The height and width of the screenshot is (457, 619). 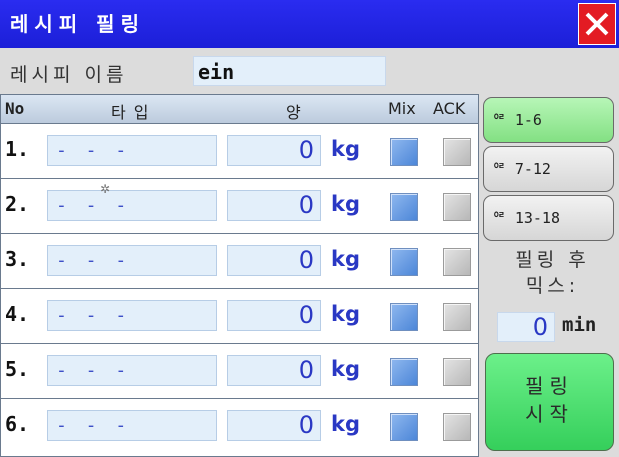 What do you see at coordinates (548, 120) in the screenshot?
I see `page-button-1-6: ᄋᄅ 1-6` at bounding box center [548, 120].